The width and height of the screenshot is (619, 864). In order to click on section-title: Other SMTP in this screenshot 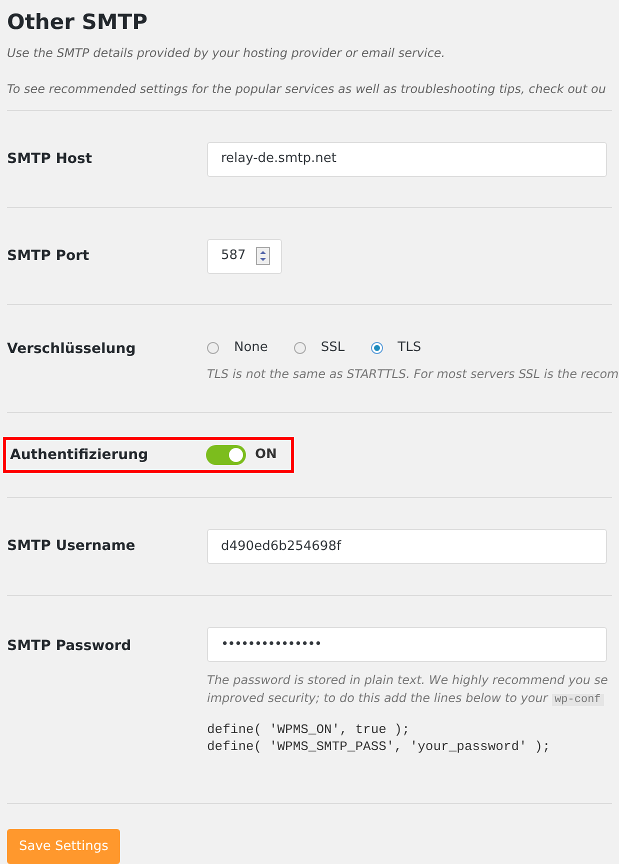, I will do `click(77, 22)`.